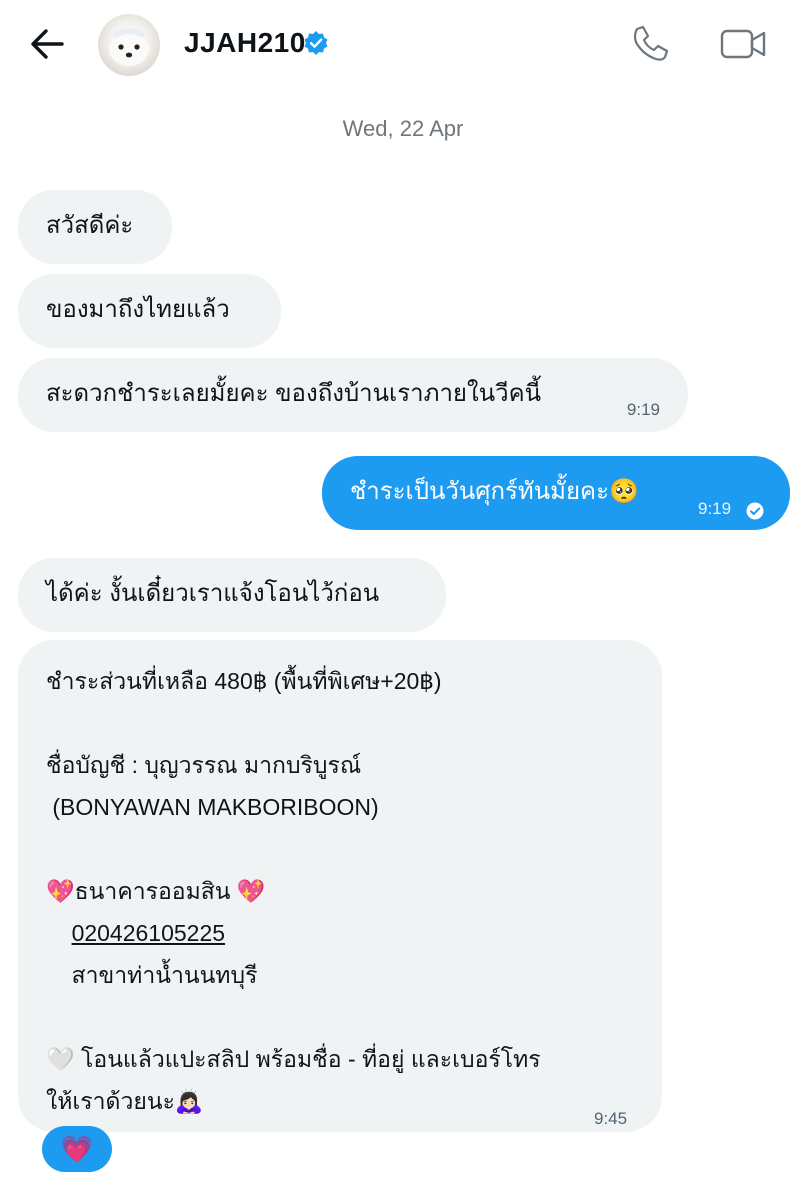  Describe the element at coordinates (204, 765) in the screenshot. I see `message-line: ชื่อบัญชี : บุญวรรณ มากบริบูรณ์` at that location.